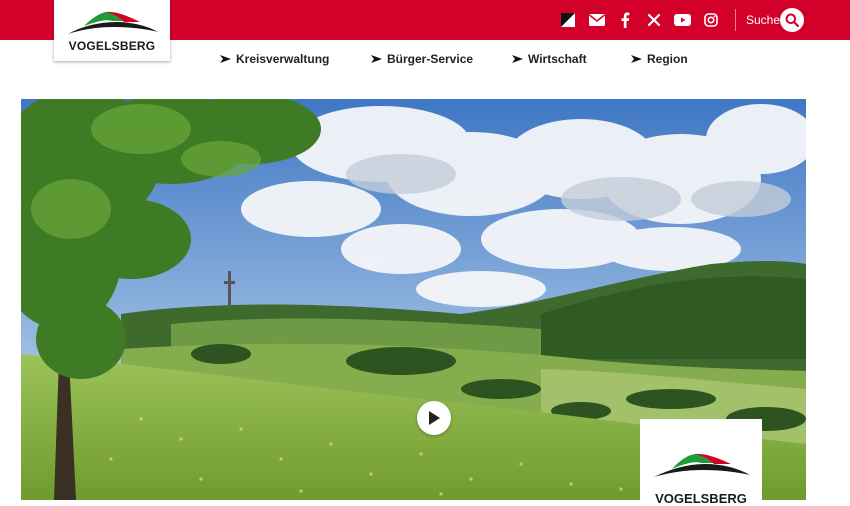 The height and width of the screenshot is (506, 850). What do you see at coordinates (112, 46) in the screenshot?
I see `logo-text: VOGELSBERG` at bounding box center [112, 46].